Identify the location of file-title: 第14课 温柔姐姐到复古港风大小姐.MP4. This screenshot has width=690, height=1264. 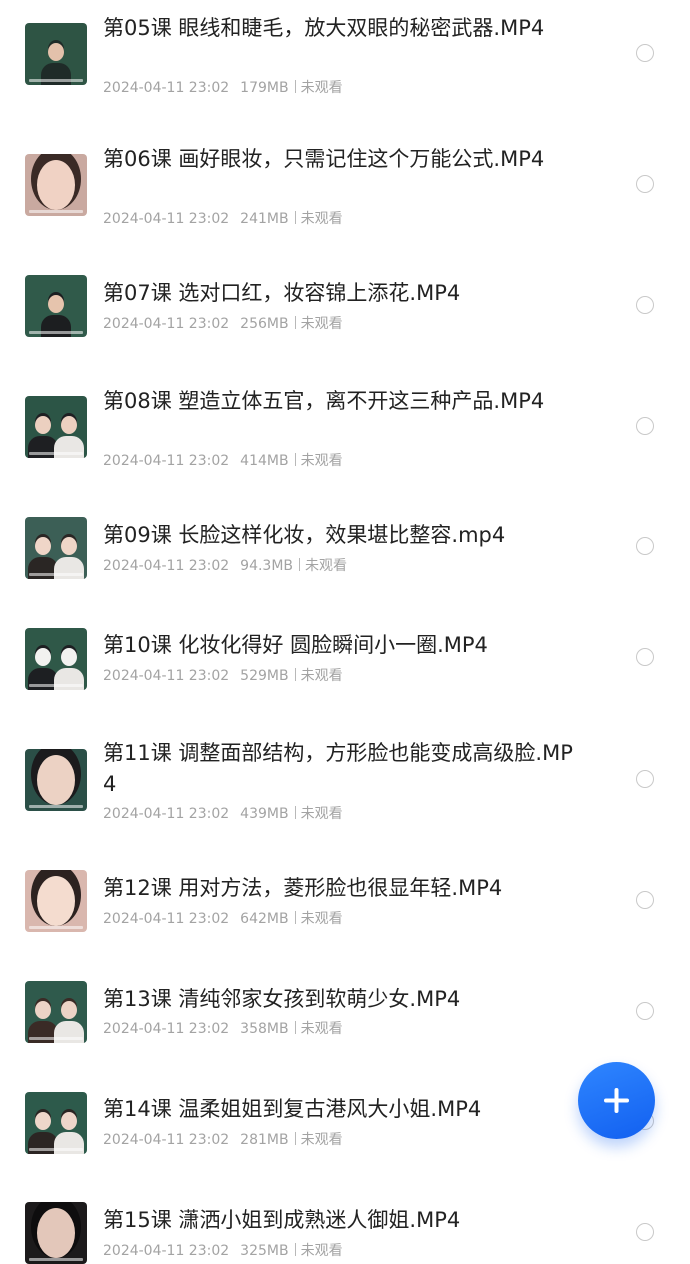
(292, 1109).